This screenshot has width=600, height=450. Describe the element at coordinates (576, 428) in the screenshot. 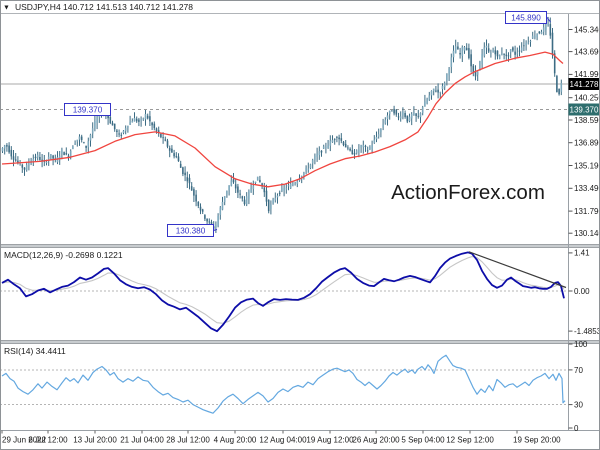

I see `svg-text: 0` at that location.